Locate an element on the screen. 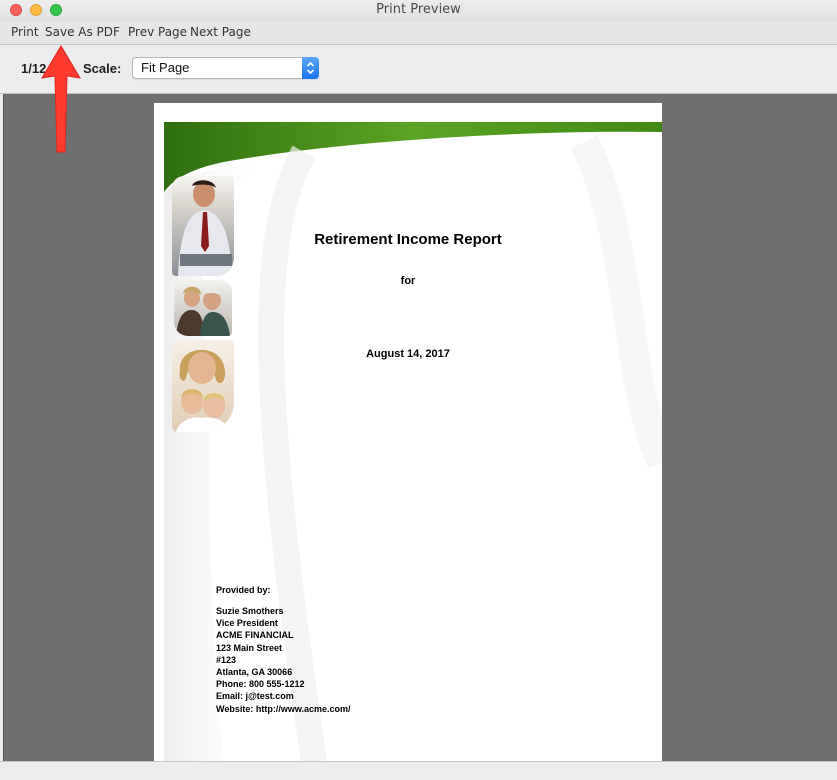  window-title: Print Preview is located at coordinates (418, 9).